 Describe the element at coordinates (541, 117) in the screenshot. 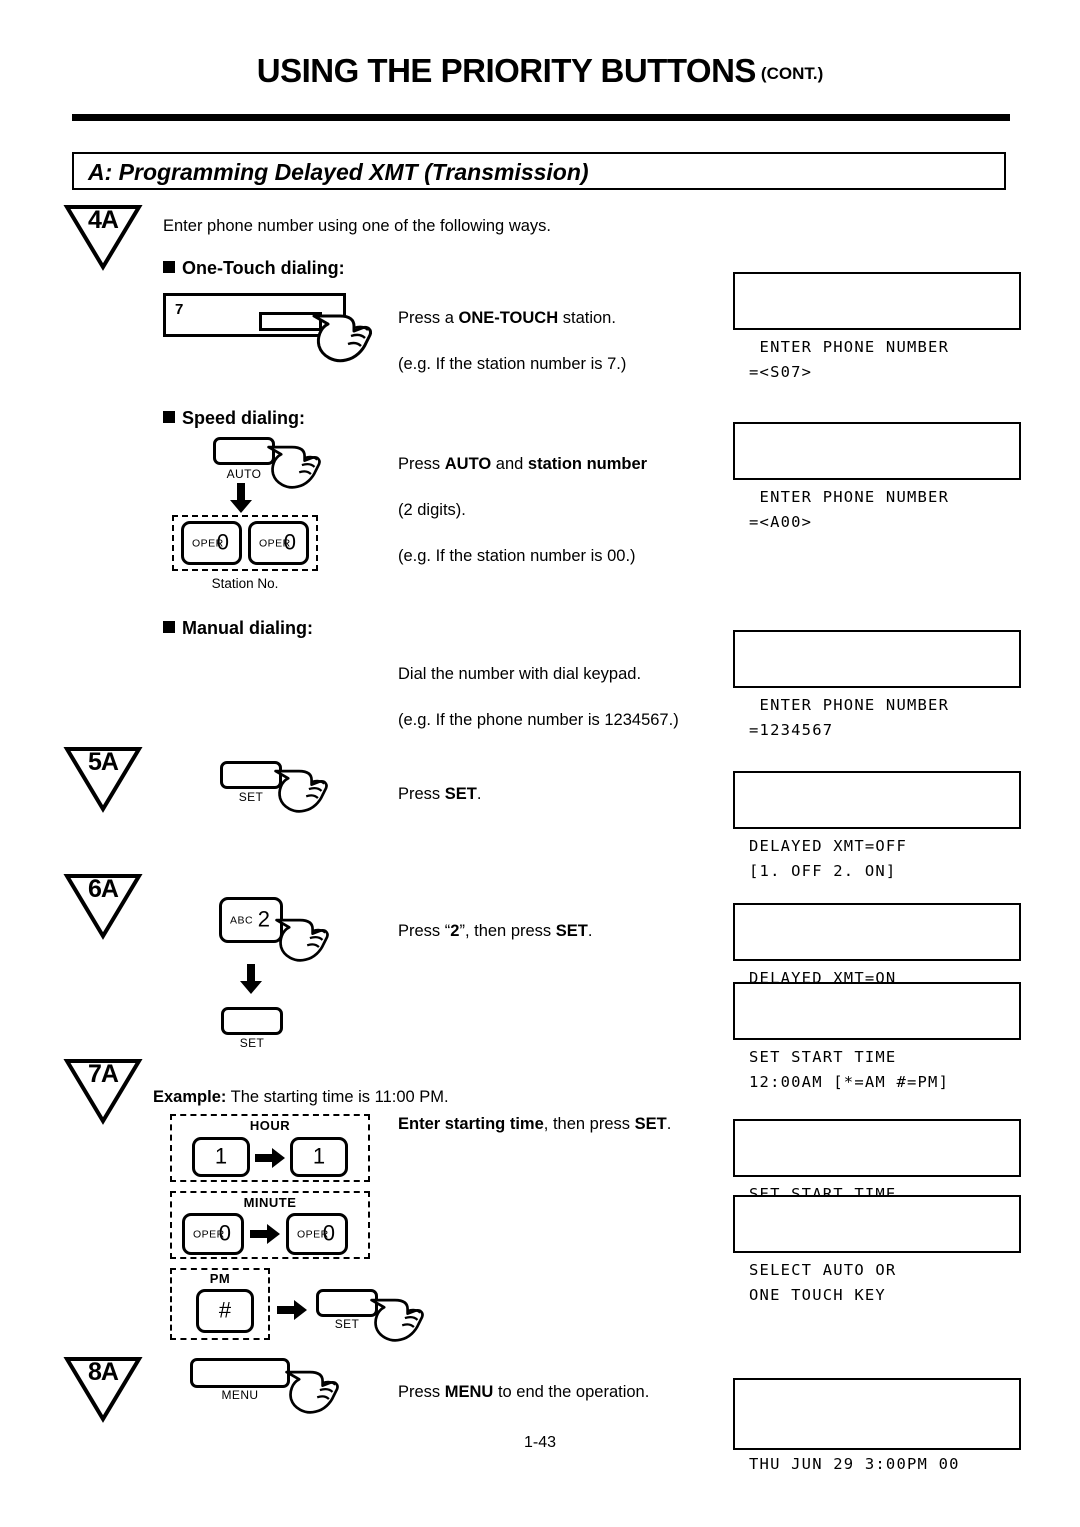

I see `header-divider` at that location.